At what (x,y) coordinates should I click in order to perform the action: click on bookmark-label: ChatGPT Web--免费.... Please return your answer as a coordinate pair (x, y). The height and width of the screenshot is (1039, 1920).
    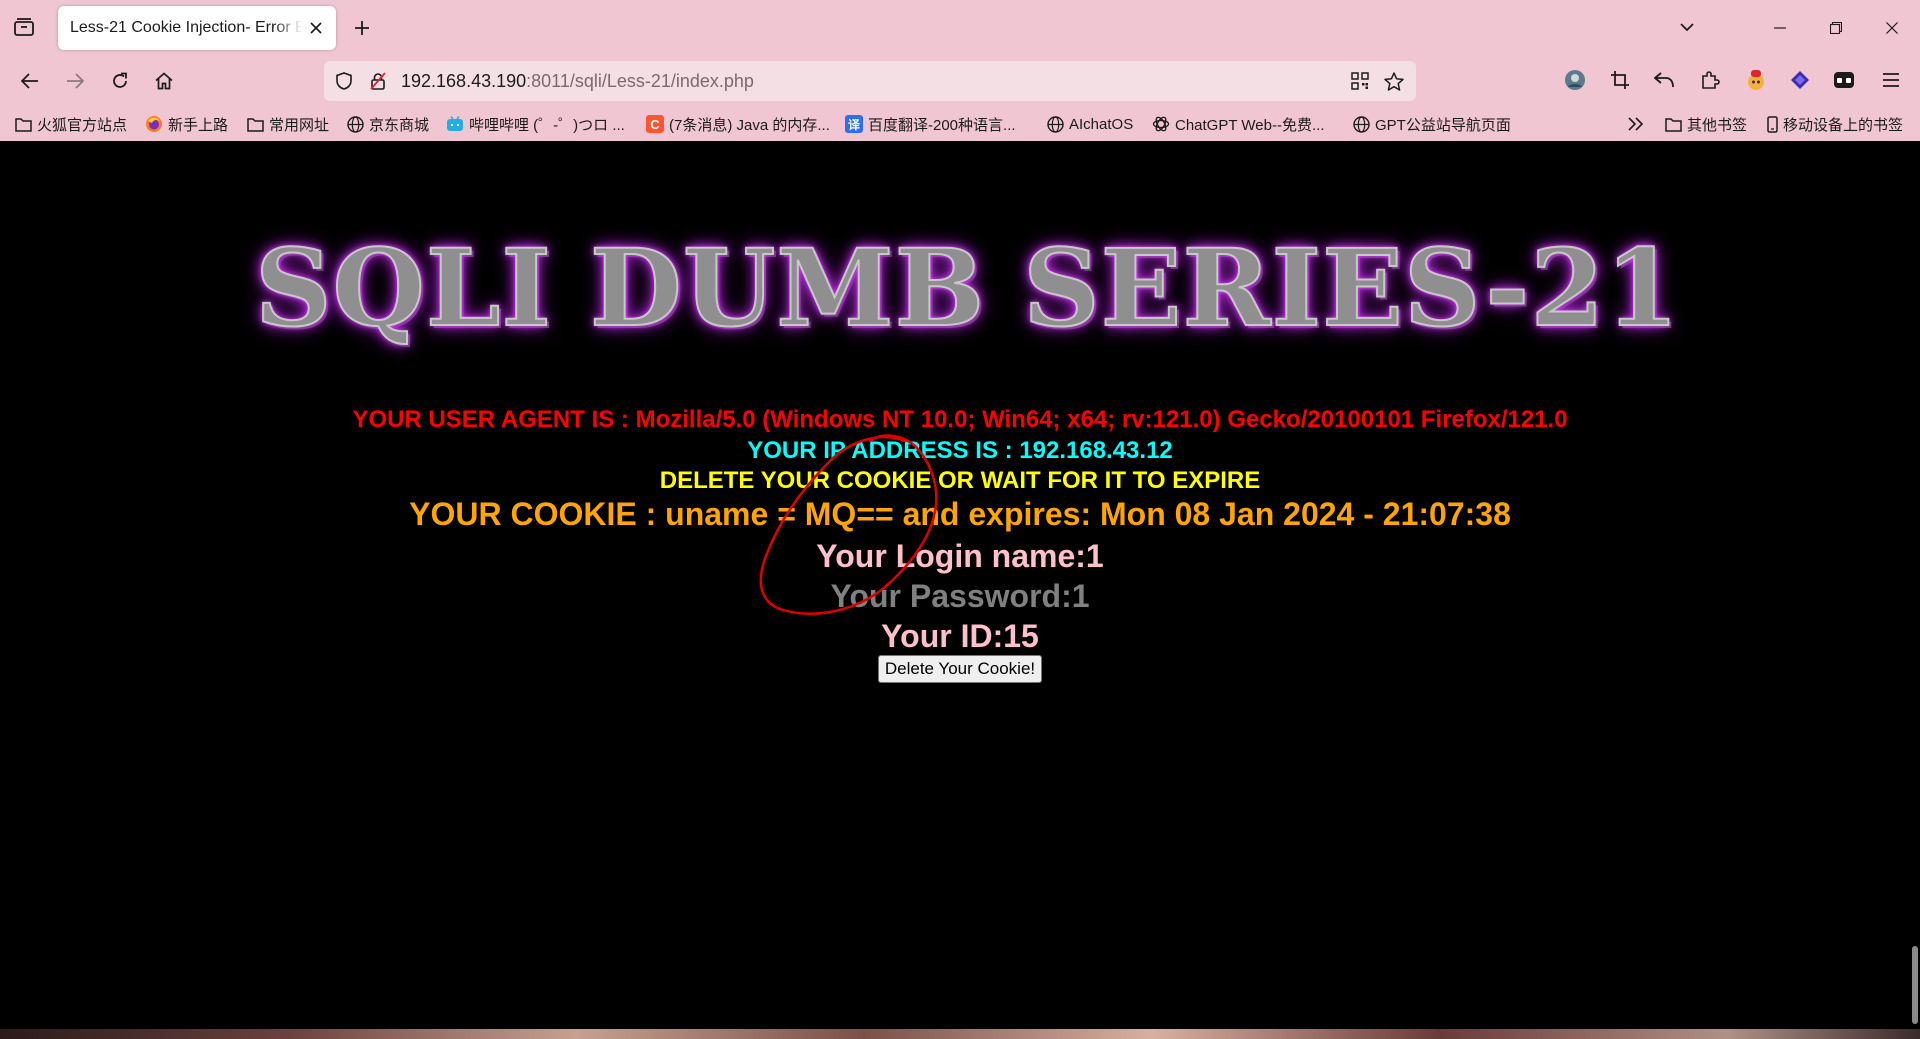
    Looking at the image, I should click on (1250, 125).